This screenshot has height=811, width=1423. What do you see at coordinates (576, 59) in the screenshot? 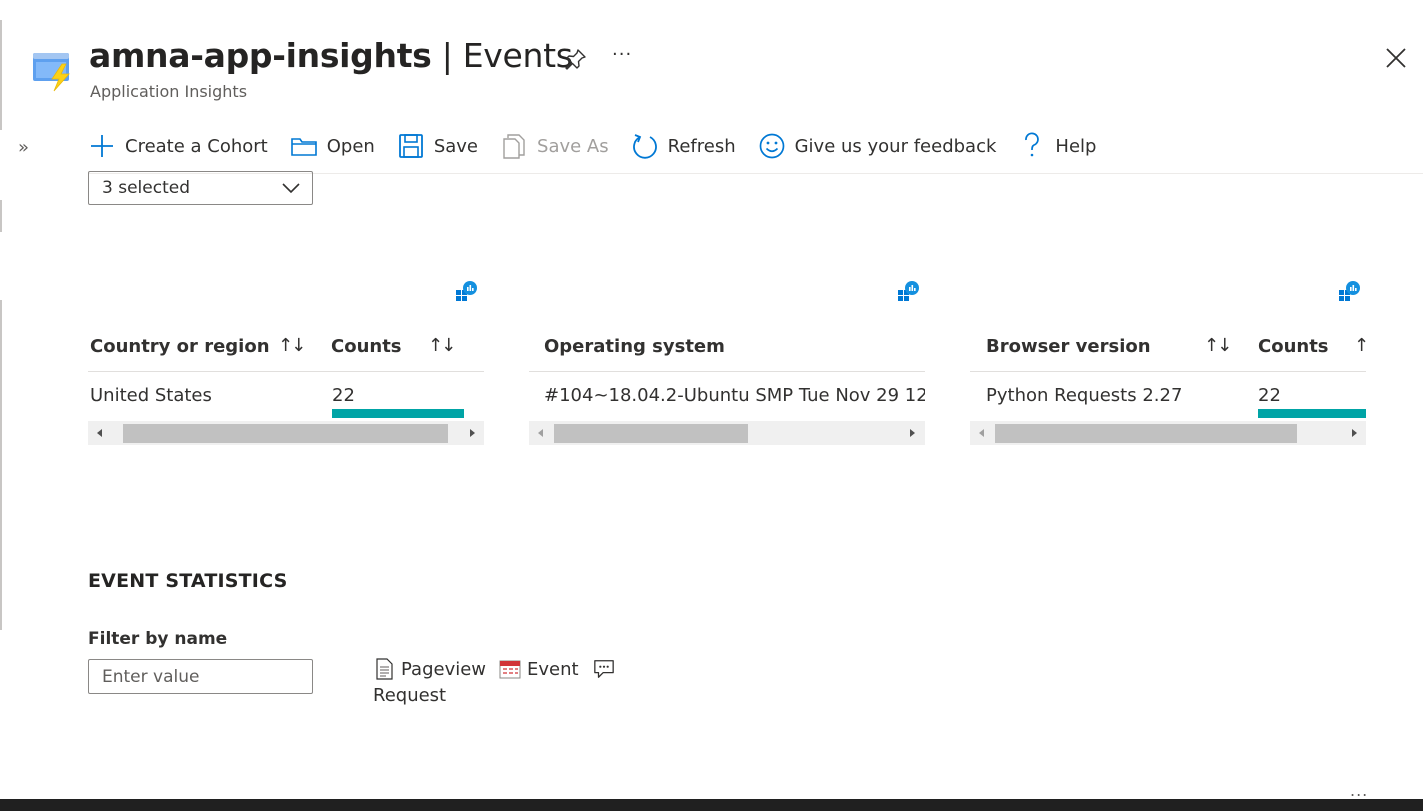
I see `pin-icon` at bounding box center [576, 59].